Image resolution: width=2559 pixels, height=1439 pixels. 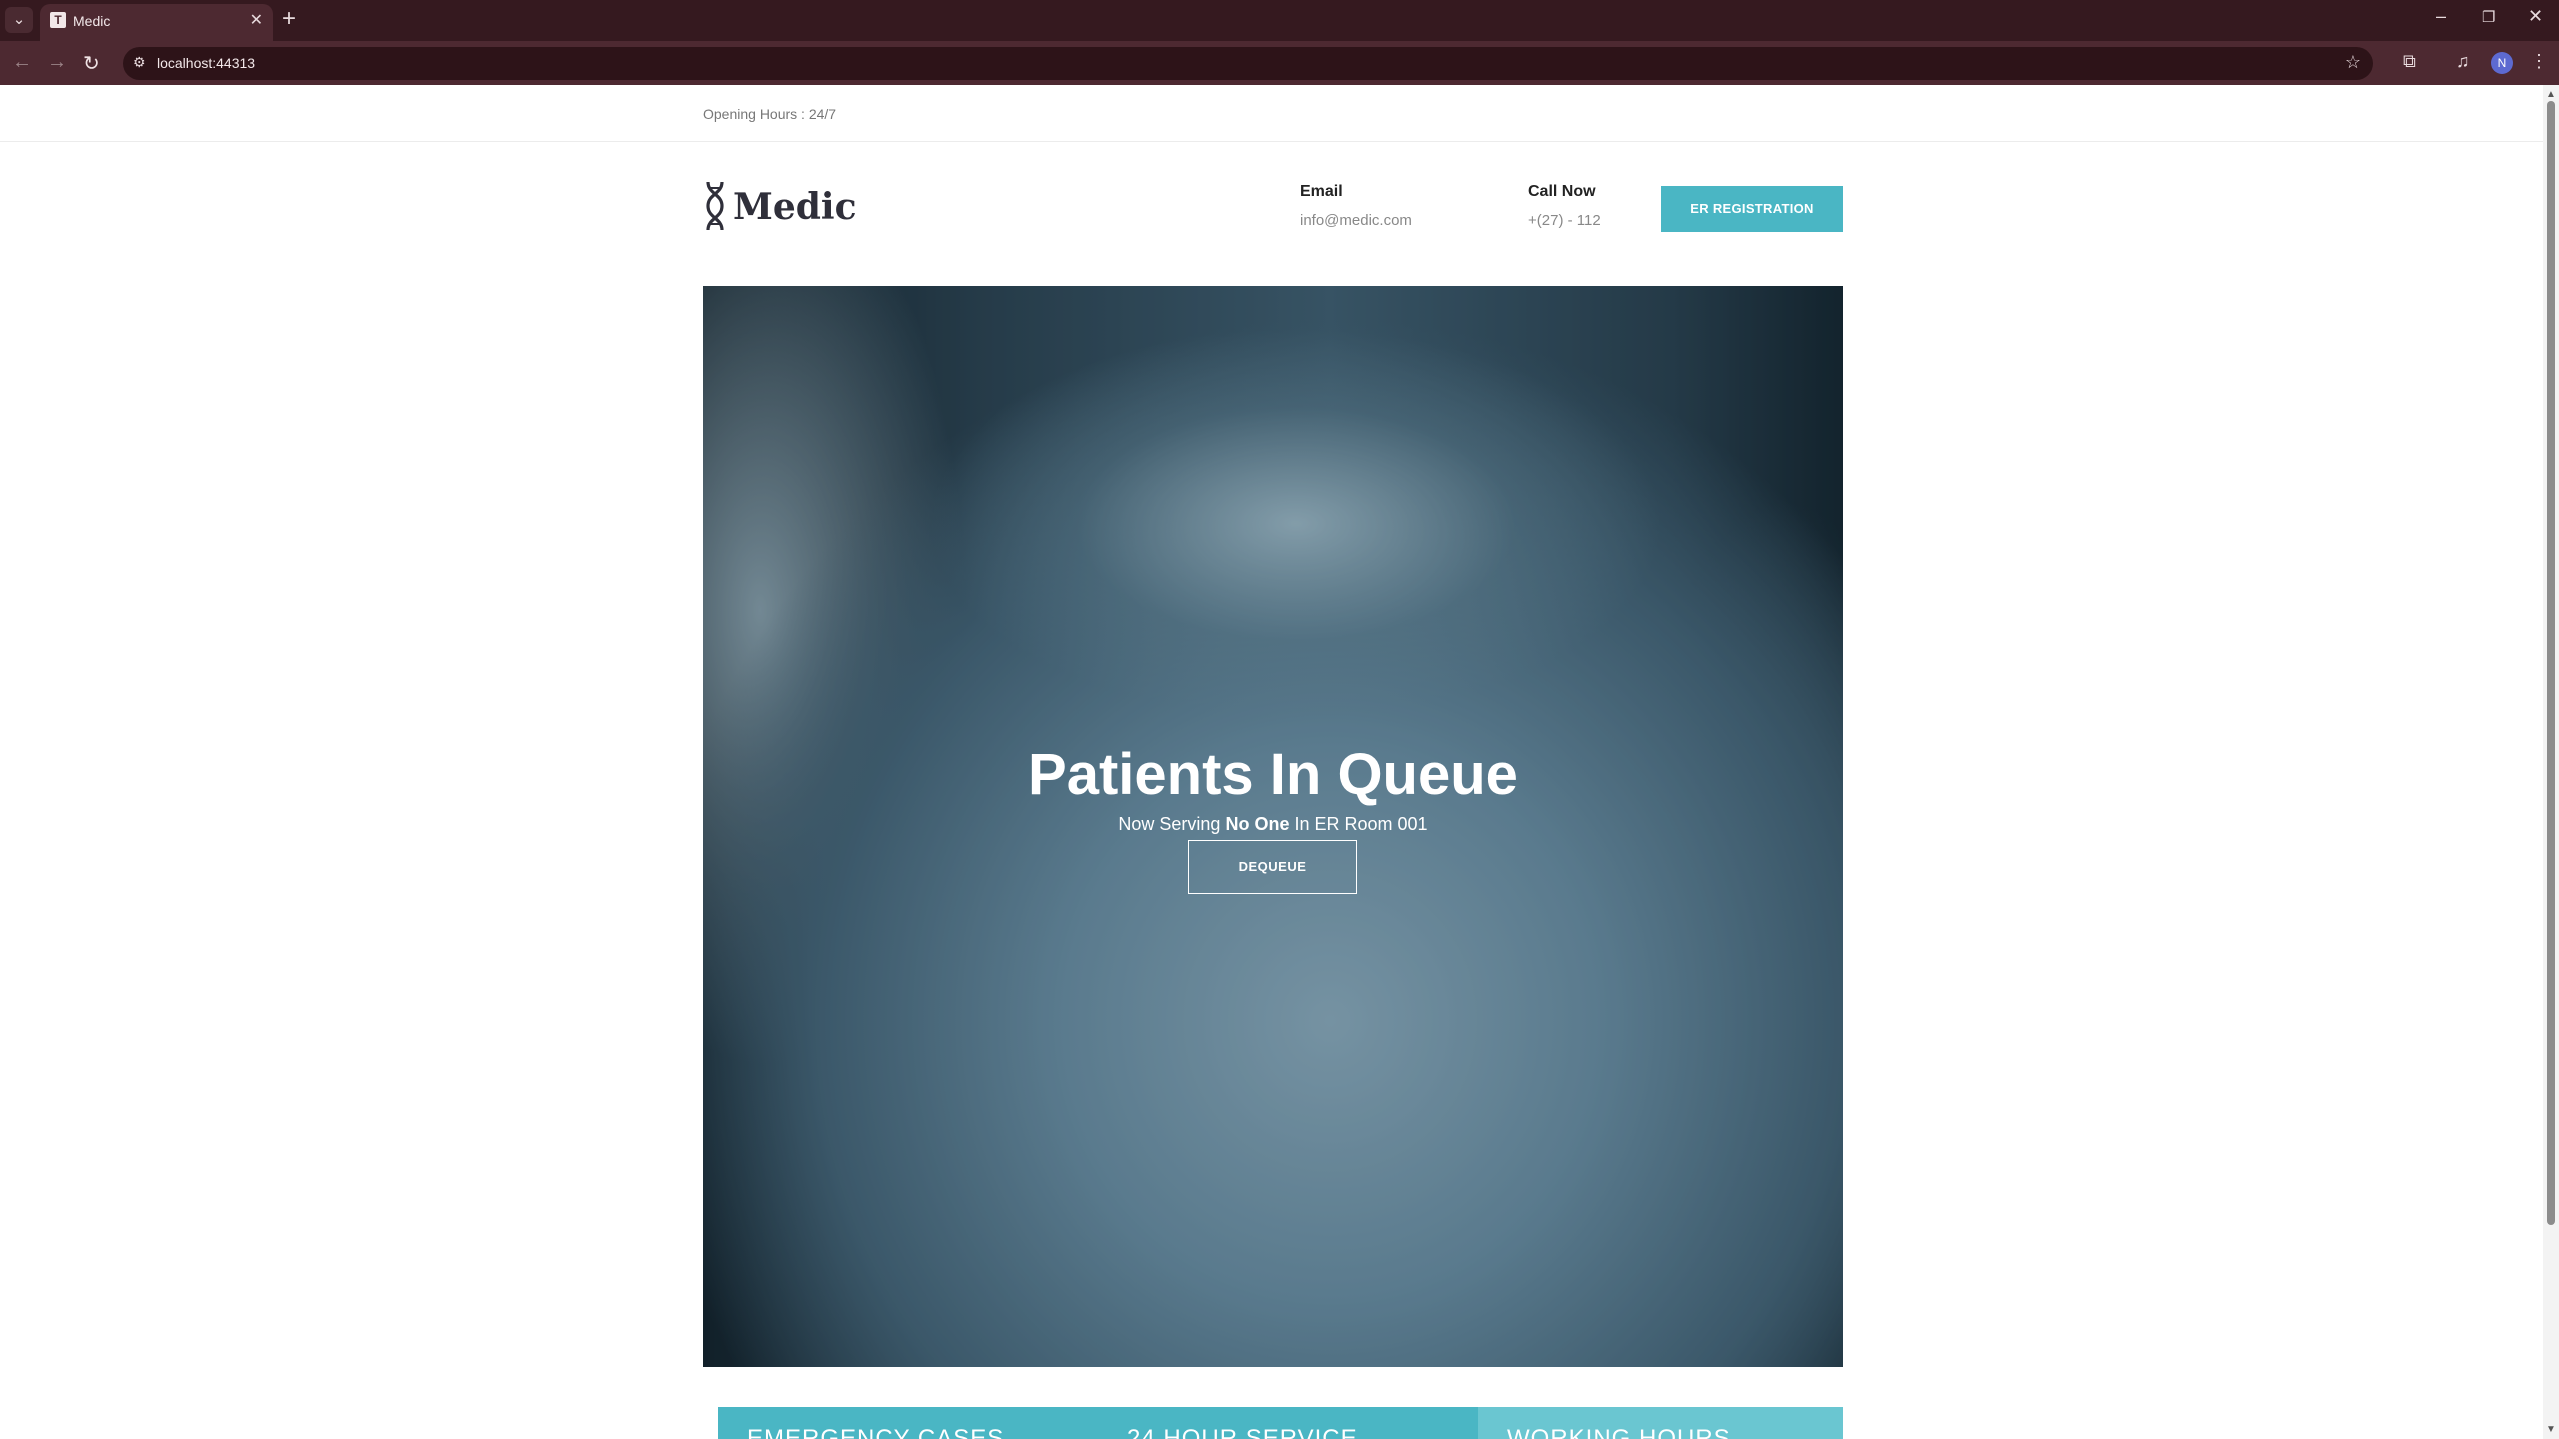 I want to click on feature-emergency: EMERGENCY CASES, so click(x=908, y=1423).